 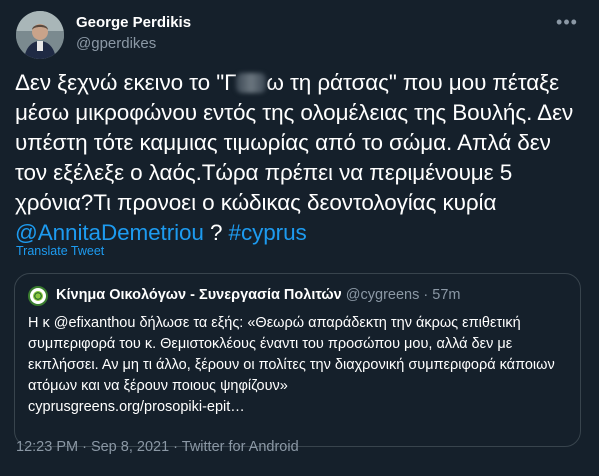 What do you see at coordinates (251, 83) in the screenshot?
I see `redacted-word` at bounding box center [251, 83].